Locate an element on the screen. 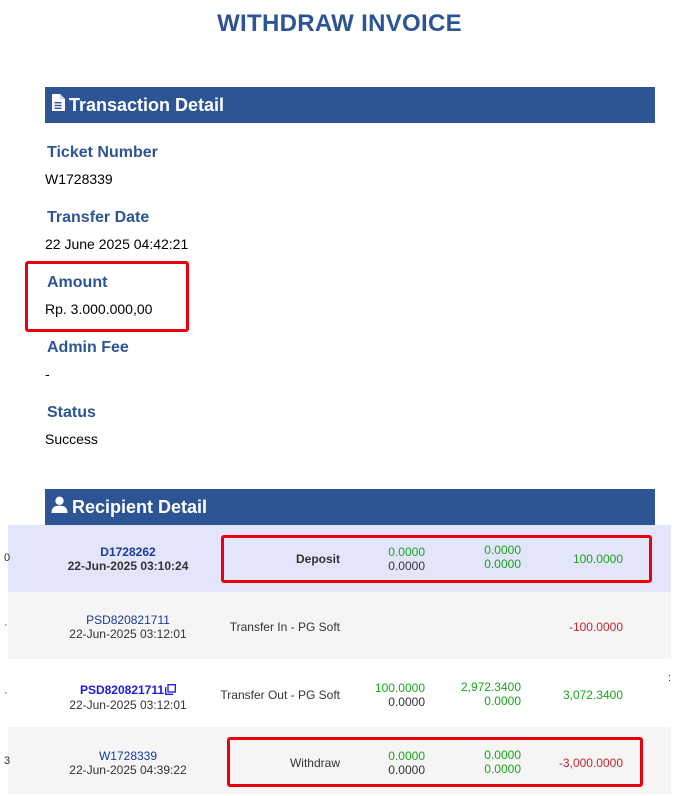 The height and width of the screenshot is (796, 679). amount-highlight-box is located at coordinates (107, 296).